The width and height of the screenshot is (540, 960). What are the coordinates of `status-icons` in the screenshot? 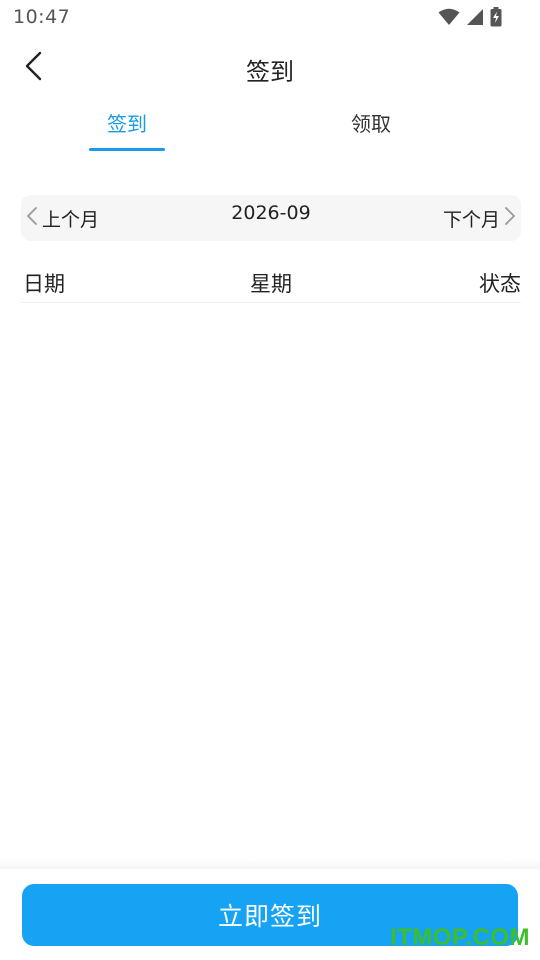 It's located at (470, 17).